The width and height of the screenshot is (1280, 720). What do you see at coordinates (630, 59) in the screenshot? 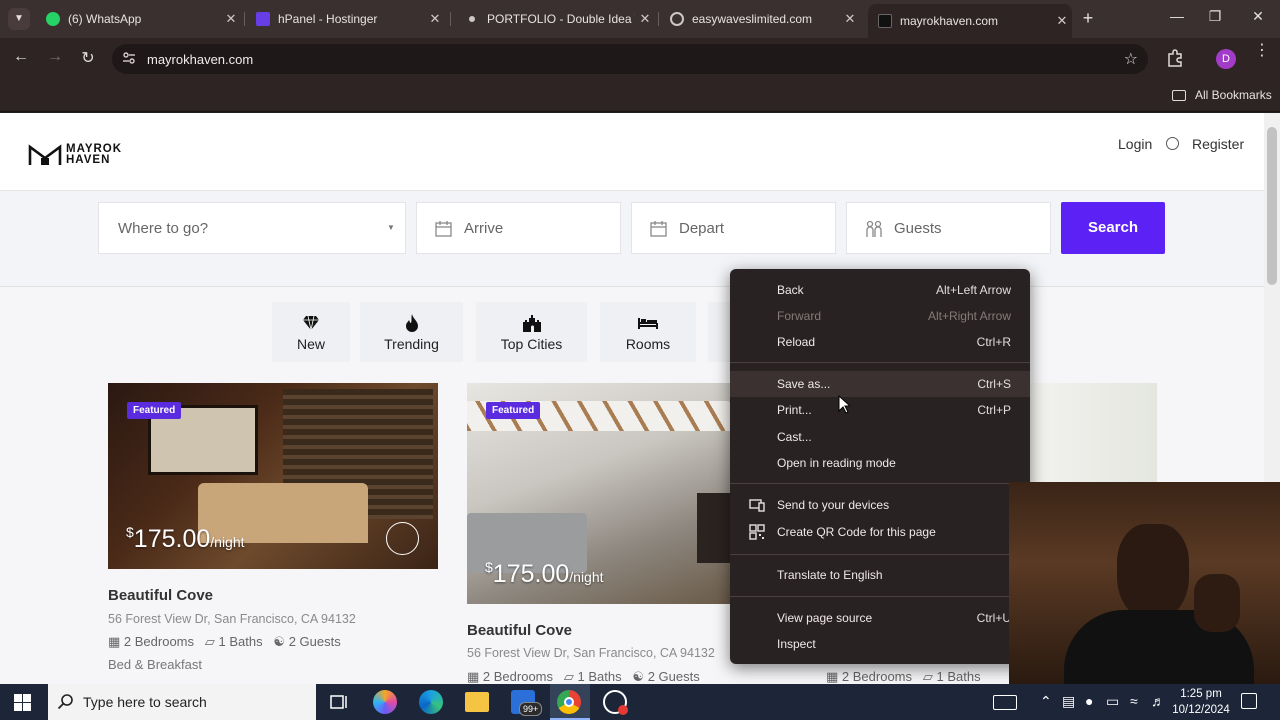
I see `address-bar: mayrokhaven.com ☆` at bounding box center [630, 59].